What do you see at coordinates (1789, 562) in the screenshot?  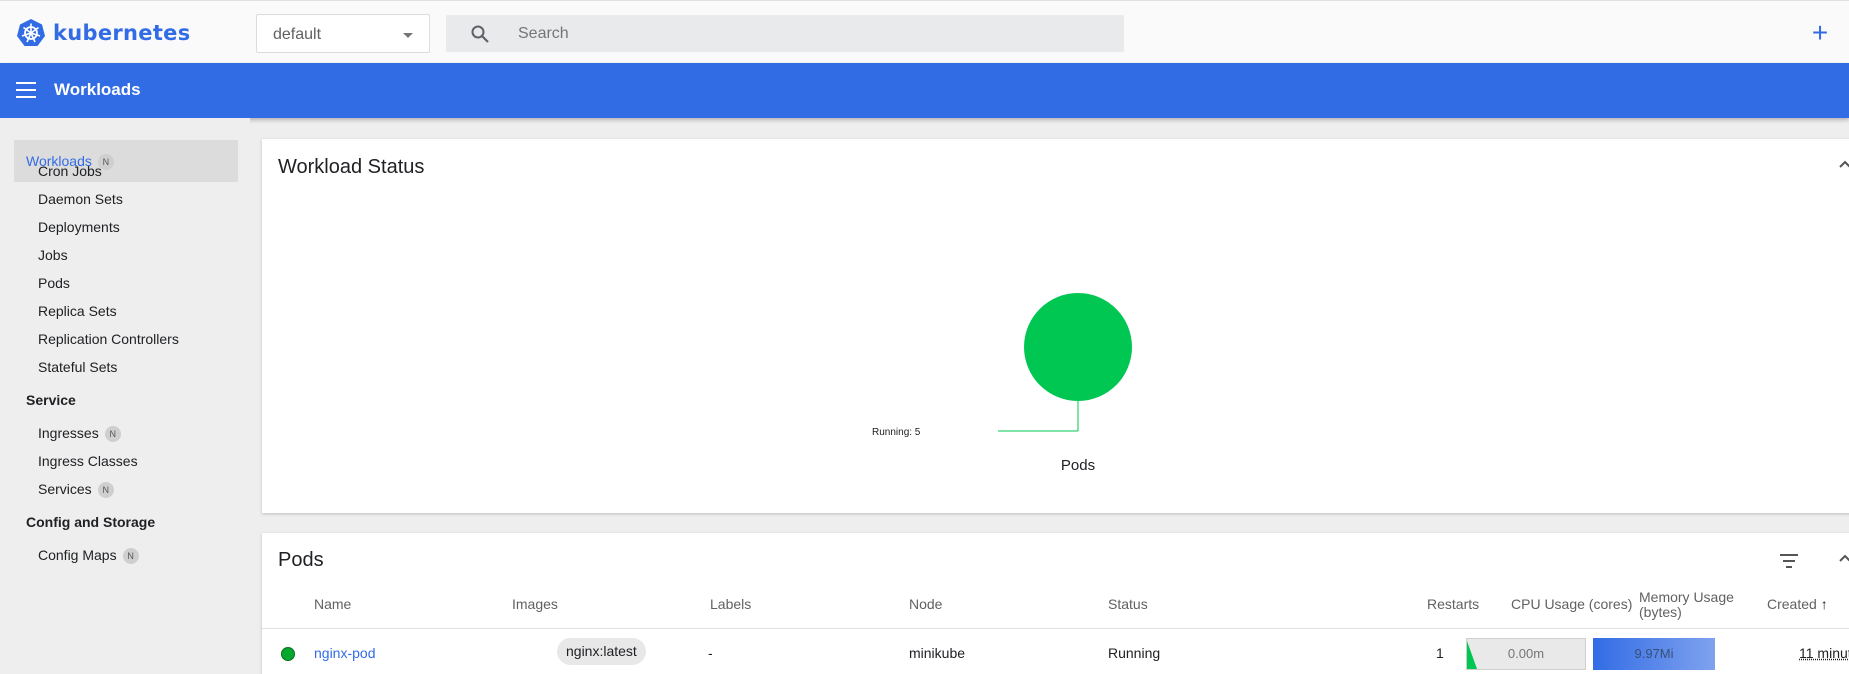 I see `filter-icon` at bounding box center [1789, 562].